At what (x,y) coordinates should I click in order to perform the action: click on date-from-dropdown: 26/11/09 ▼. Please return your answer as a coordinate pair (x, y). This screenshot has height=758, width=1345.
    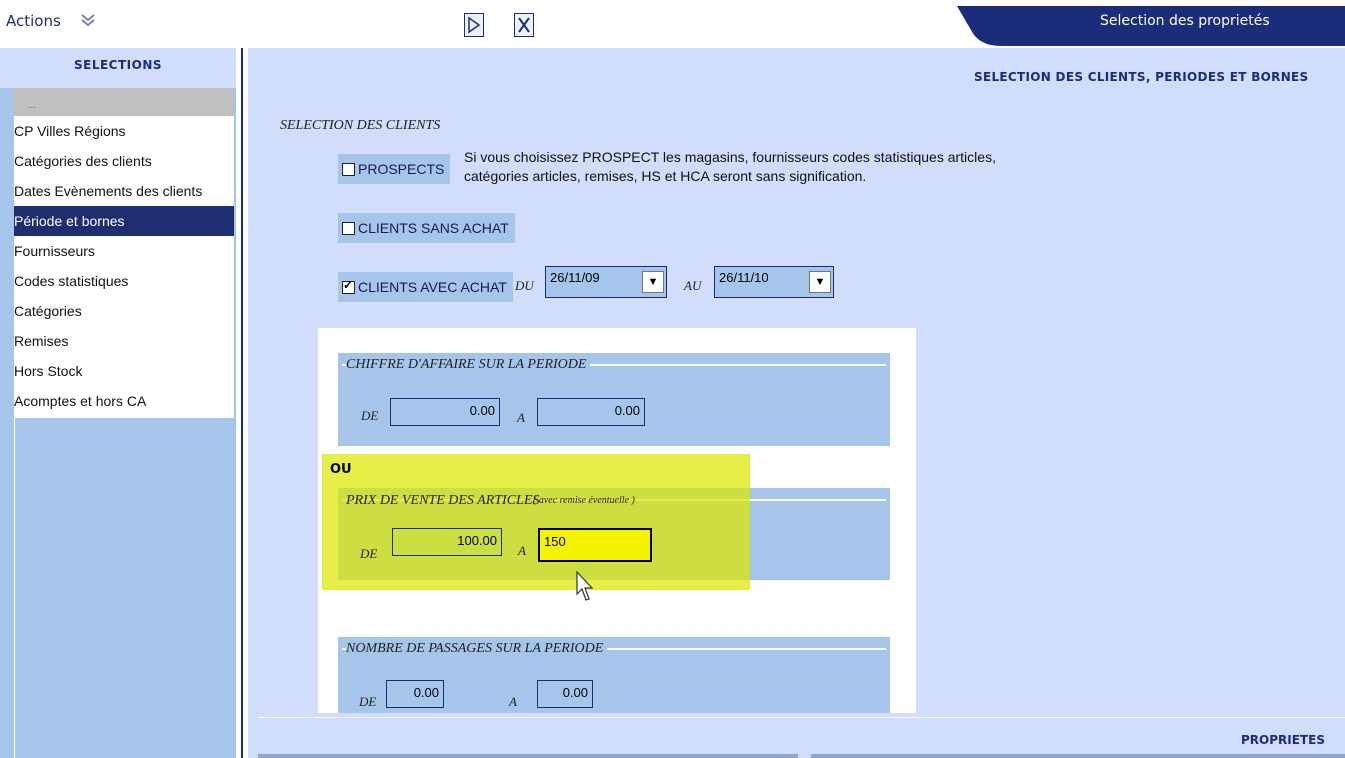
    Looking at the image, I should click on (606, 282).